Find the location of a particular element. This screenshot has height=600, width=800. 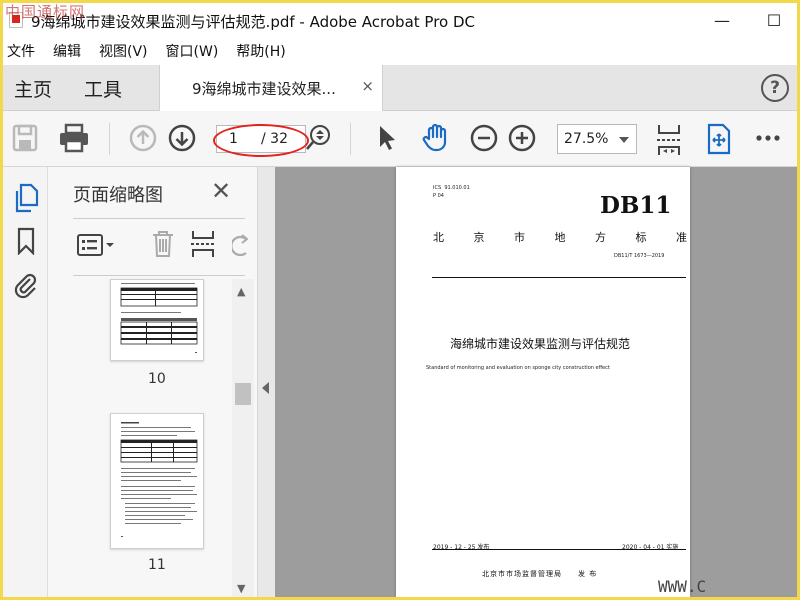

copy-pages-icon is located at coordinates (27, 198).